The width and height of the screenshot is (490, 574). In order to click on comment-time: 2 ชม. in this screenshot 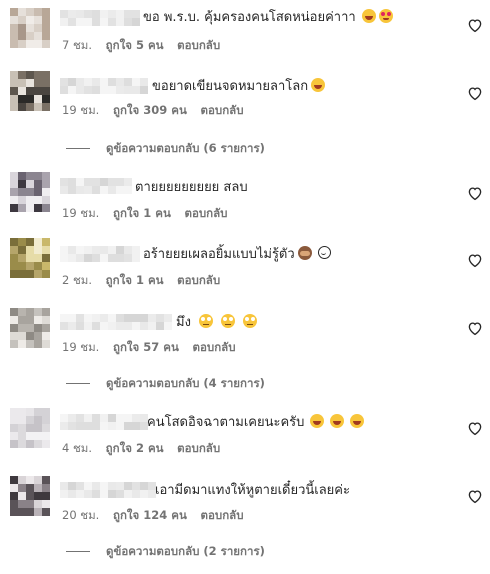, I will do `click(77, 280)`.